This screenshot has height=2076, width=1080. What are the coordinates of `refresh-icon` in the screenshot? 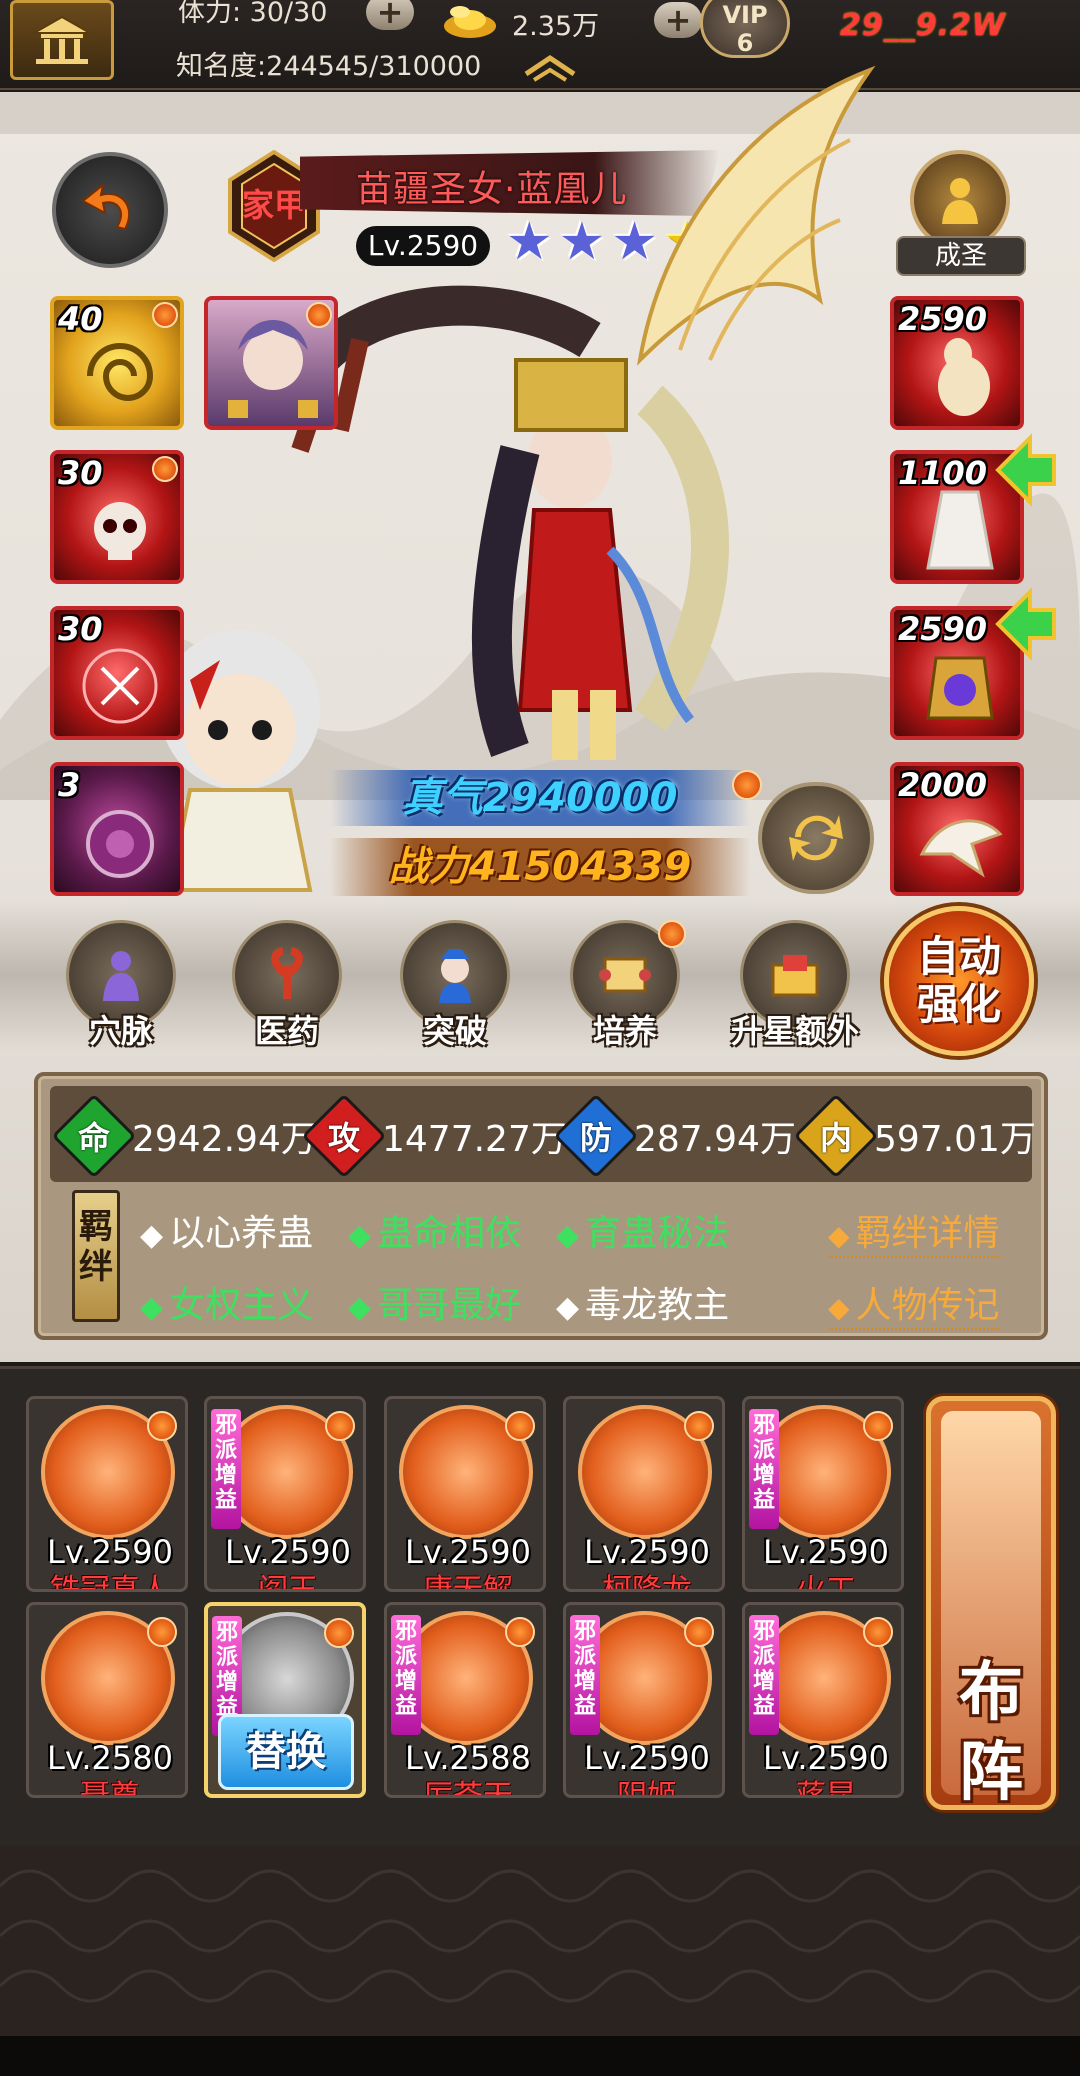 It's located at (816, 838).